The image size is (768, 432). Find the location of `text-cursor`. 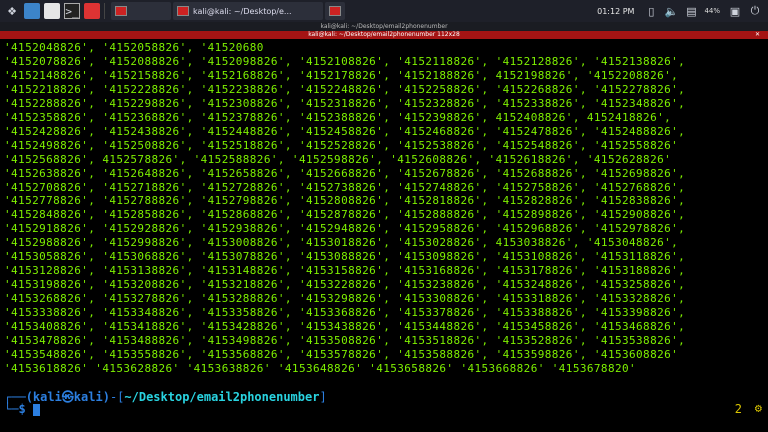

text-cursor is located at coordinates (36, 409).